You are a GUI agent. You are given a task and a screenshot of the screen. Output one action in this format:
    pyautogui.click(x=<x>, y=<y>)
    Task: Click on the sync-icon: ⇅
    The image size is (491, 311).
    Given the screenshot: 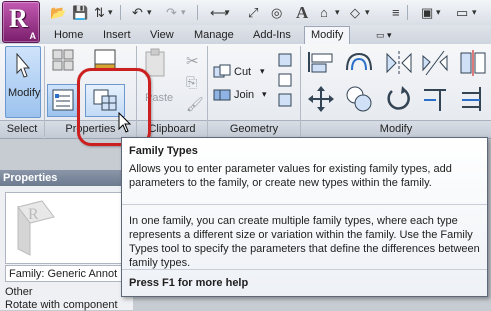 What is the action you would take?
    pyautogui.click(x=99, y=12)
    